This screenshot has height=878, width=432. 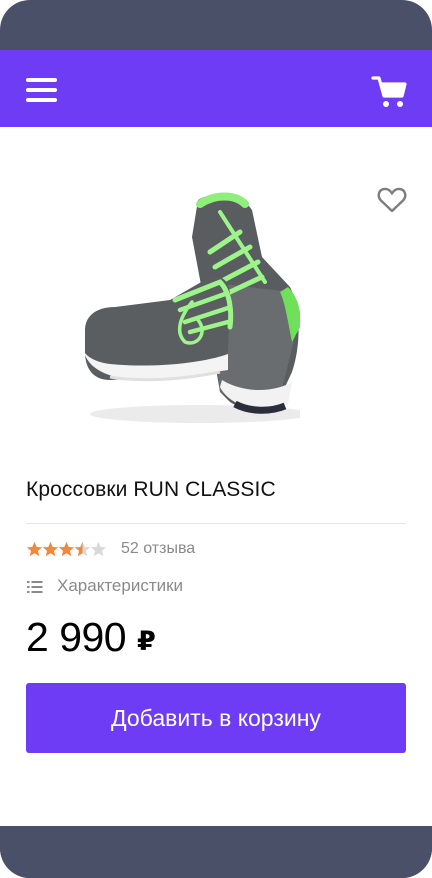 What do you see at coordinates (158, 549) in the screenshot?
I see `reviews-link: 52 отзыва` at bounding box center [158, 549].